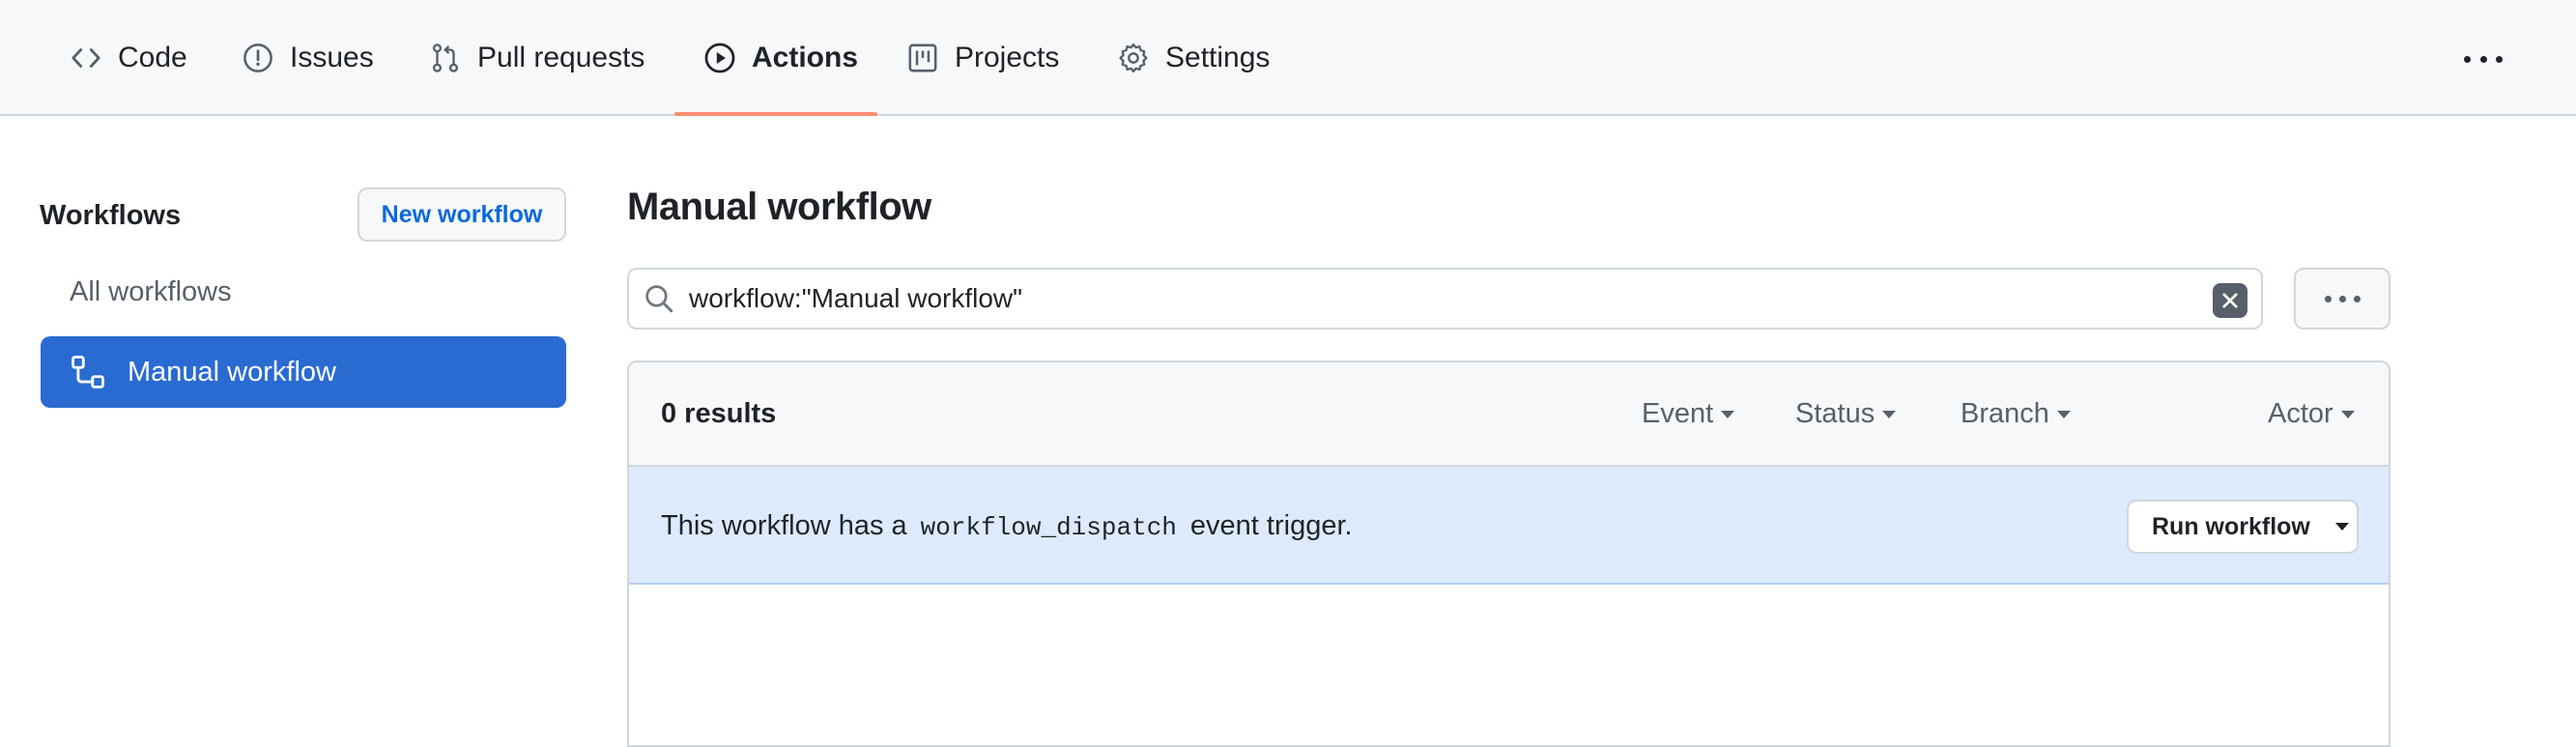 This screenshot has height=747, width=2576. I want to click on filter-label: Actor, so click(2300, 413).